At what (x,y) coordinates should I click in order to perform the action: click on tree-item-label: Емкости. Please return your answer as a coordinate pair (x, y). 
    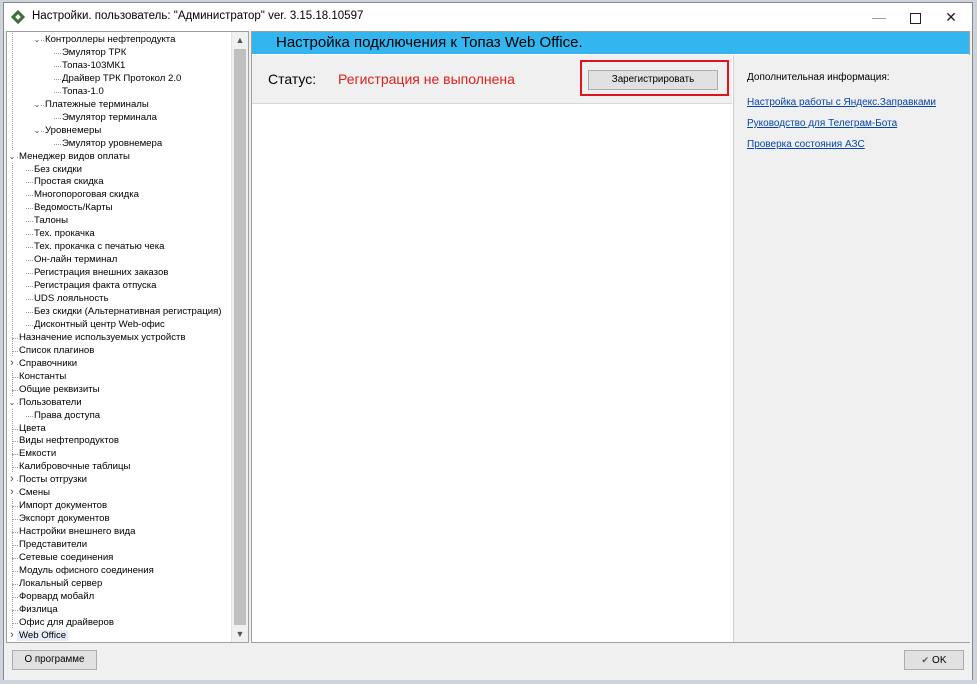
    Looking at the image, I should click on (38, 454).